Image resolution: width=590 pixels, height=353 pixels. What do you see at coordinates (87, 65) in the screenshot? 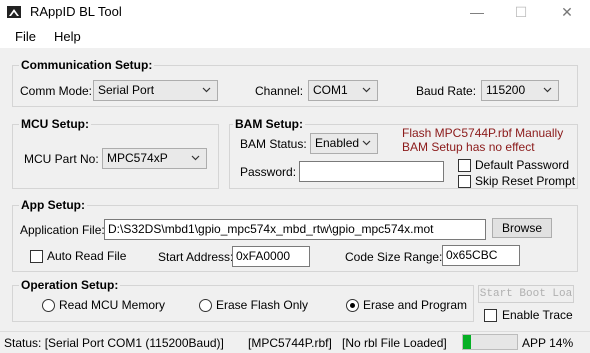
I see `communication-setup-title: Communication Setup:` at bounding box center [87, 65].